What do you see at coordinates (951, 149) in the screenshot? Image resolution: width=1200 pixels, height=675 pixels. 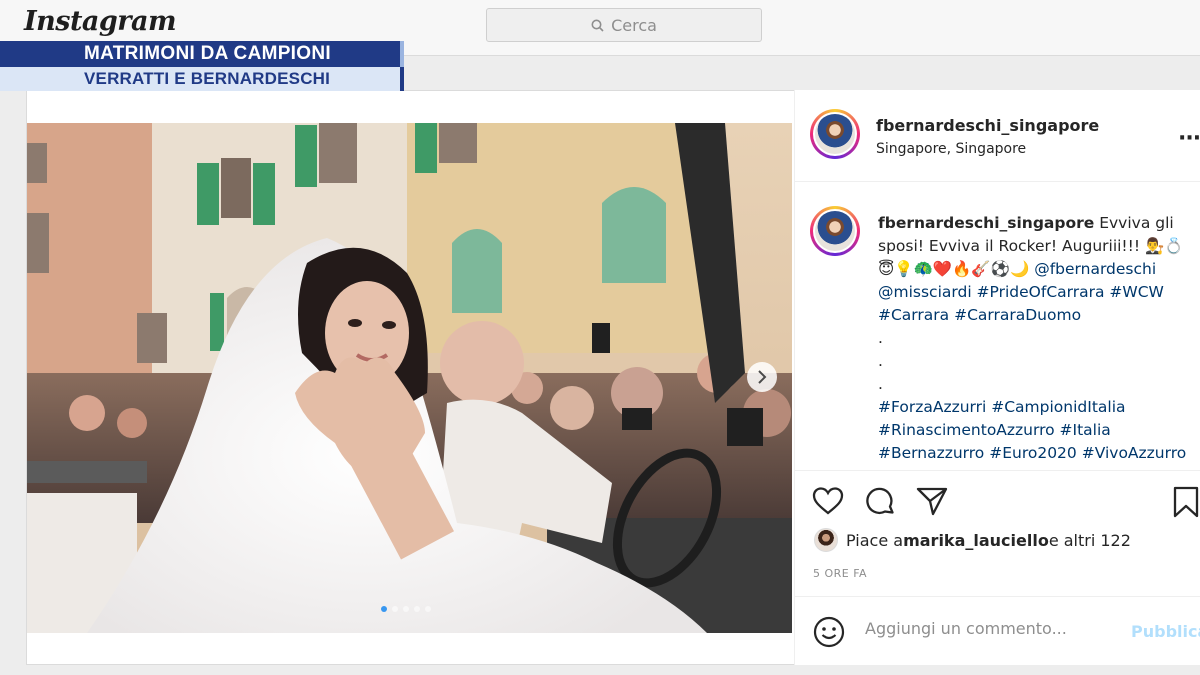 I see `post-location: Singapore, Singapore` at bounding box center [951, 149].